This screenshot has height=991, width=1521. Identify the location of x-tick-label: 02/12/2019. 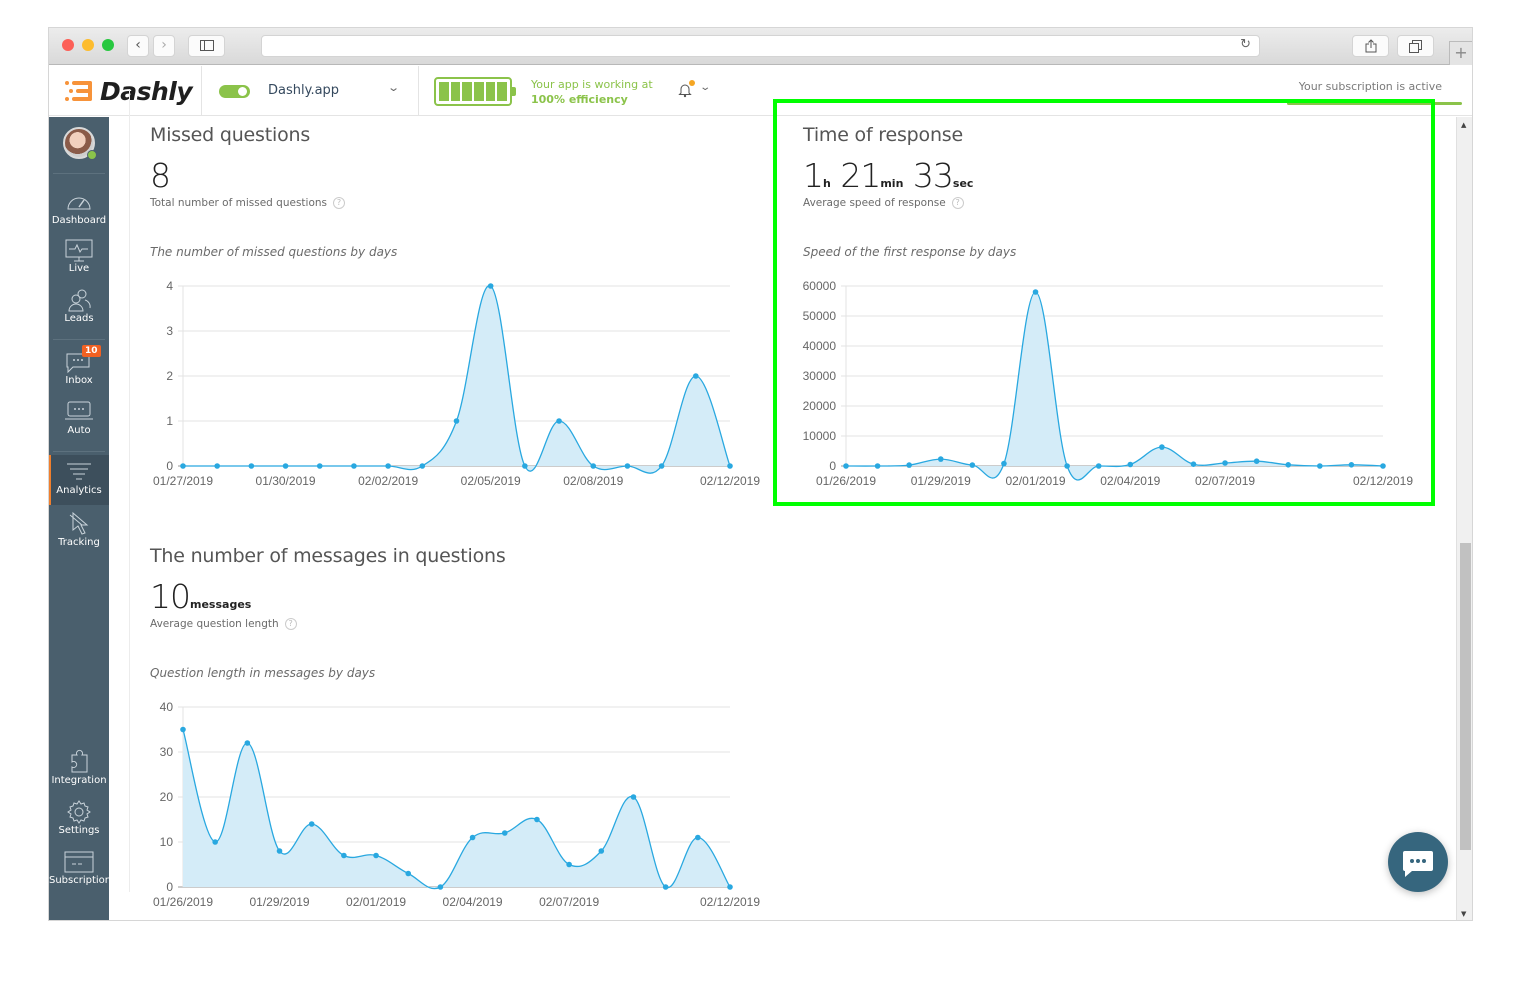
(730, 902).